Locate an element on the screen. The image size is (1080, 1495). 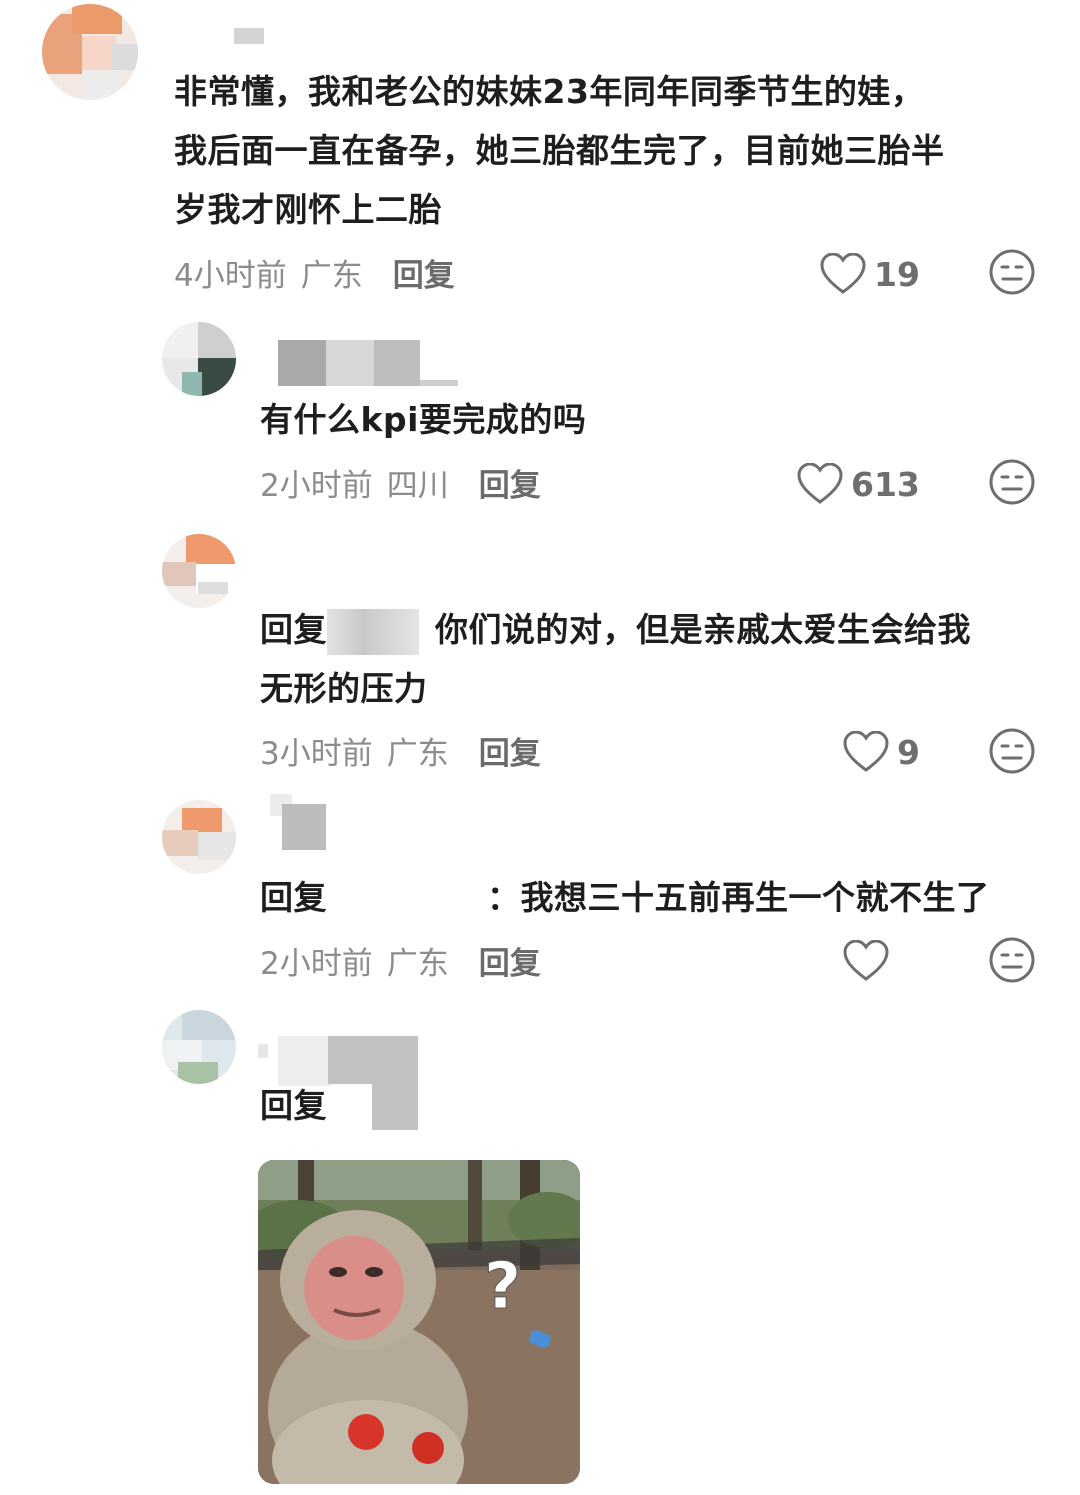
monkey-sticker-image: ? is located at coordinates (419, 1322).